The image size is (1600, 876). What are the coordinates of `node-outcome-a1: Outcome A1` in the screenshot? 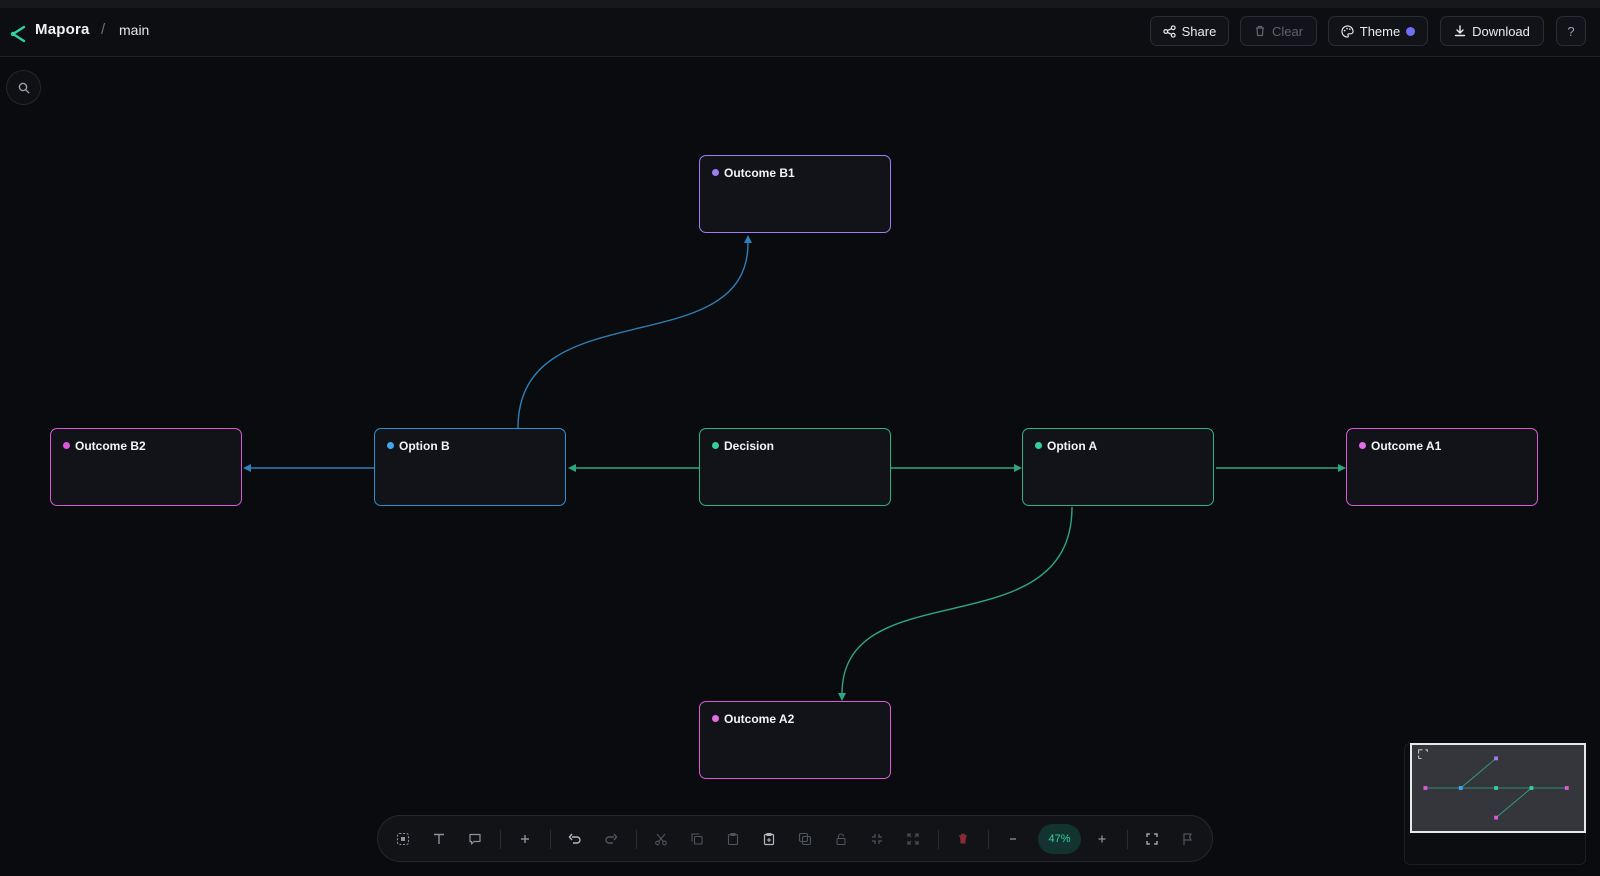 It's located at (1442, 467).